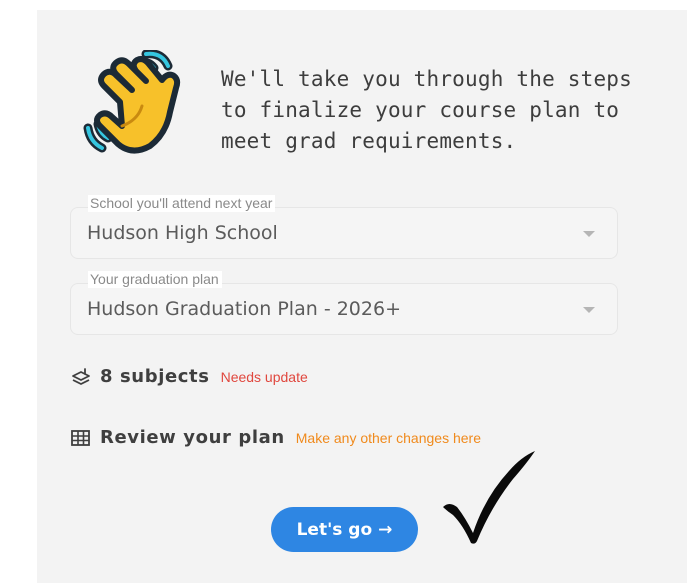 This screenshot has width=696, height=583. What do you see at coordinates (420, 110) in the screenshot?
I see `intro-line: to finalize your course plan to` at bounding box center [420, 110].